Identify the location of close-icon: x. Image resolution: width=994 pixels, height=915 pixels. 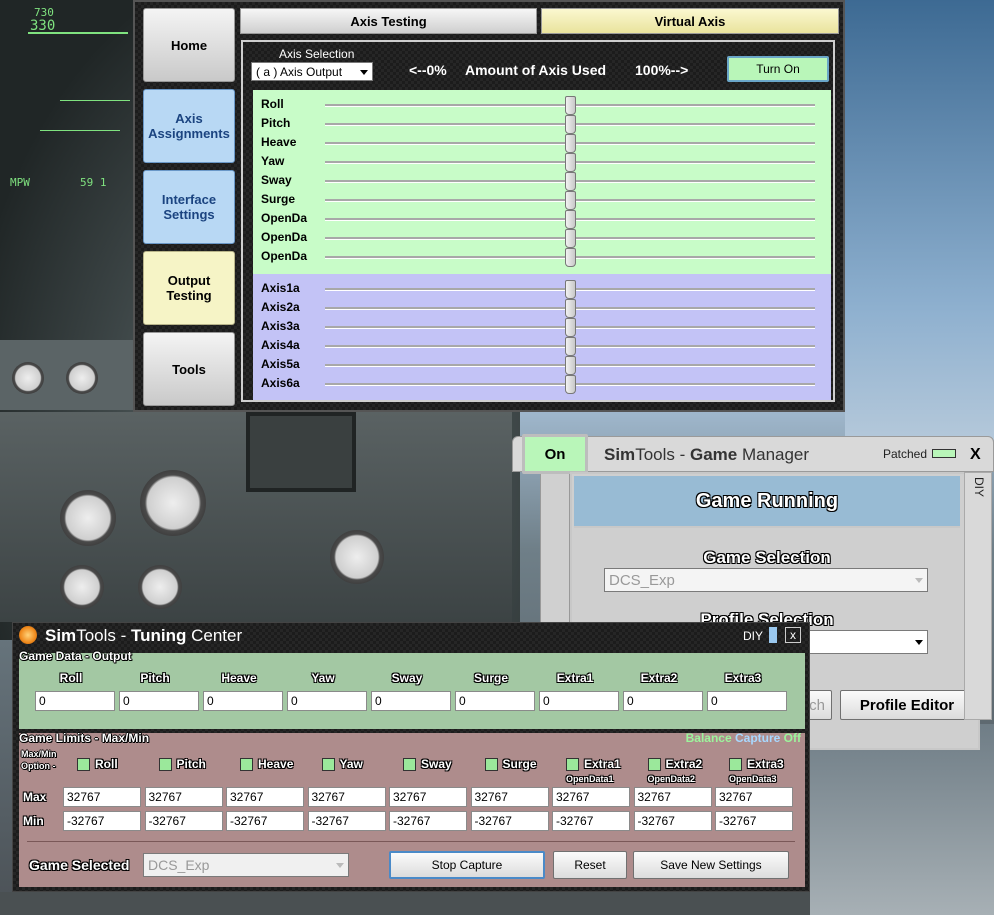
(793, 635).